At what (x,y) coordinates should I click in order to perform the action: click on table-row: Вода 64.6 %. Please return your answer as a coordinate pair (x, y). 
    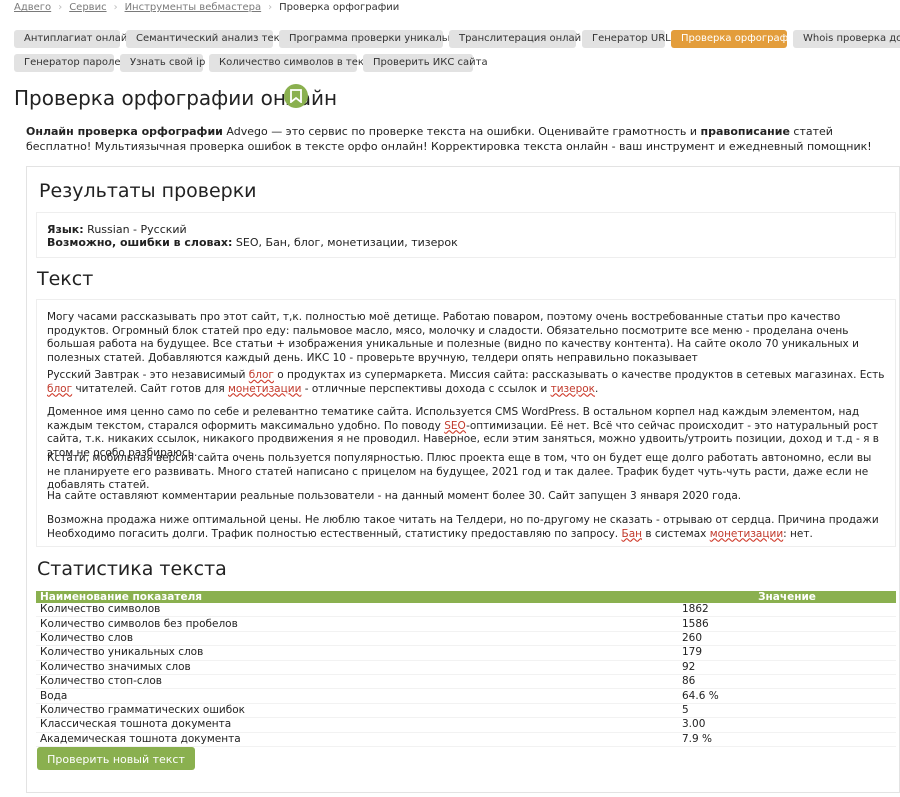
    Looking at the image, I should click on (466, 696).